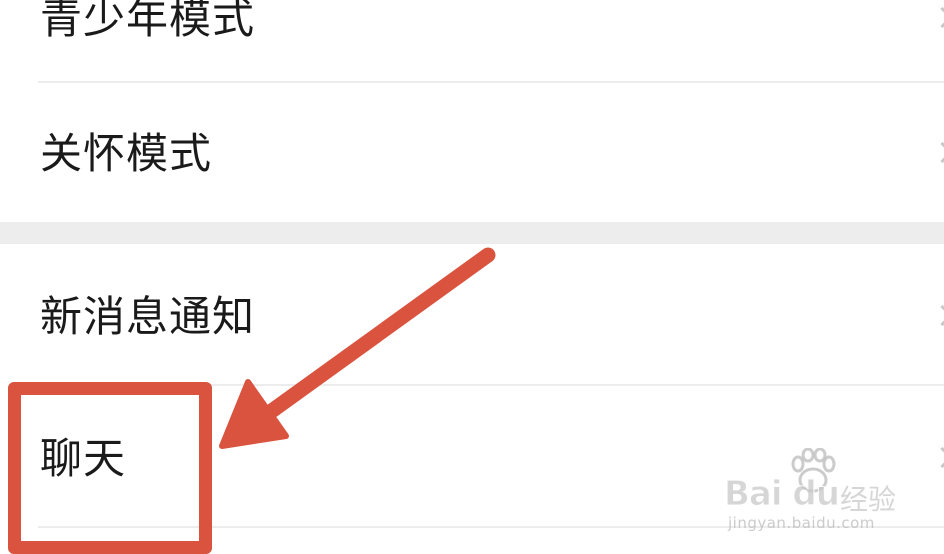 The image size is (944, 554). I want to click on watermark: Bai du 经验 jingyan.baidu.com, so click(814, 493).